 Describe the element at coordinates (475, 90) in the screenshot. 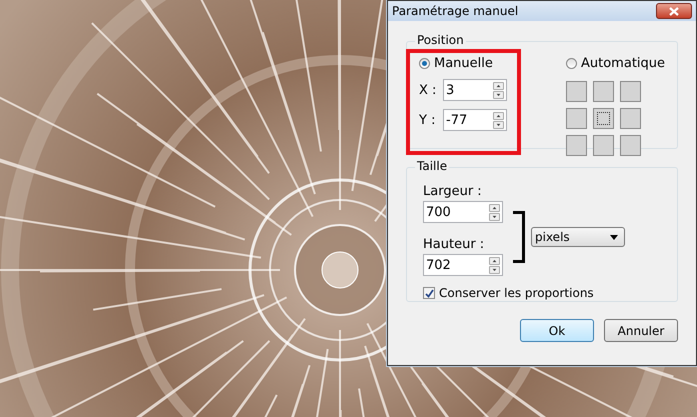

I see `number-field: 3` at that location.